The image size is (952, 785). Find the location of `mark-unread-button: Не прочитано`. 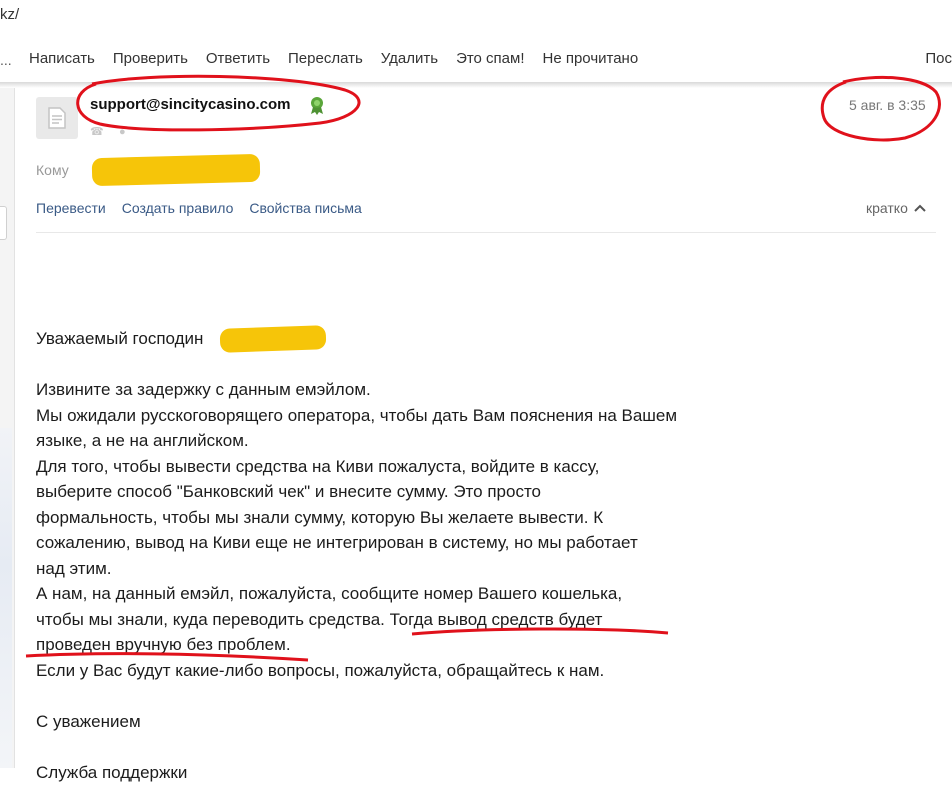

mark-unread-button: Не прочитано is located at coordinates (591, 58).